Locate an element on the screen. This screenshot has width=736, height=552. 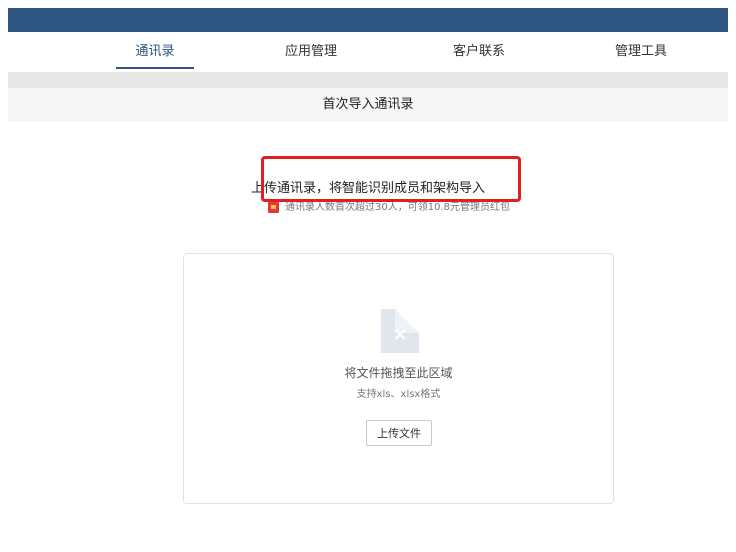
tab-management-tools: 管理工具 is located at coordinates (641, 52).